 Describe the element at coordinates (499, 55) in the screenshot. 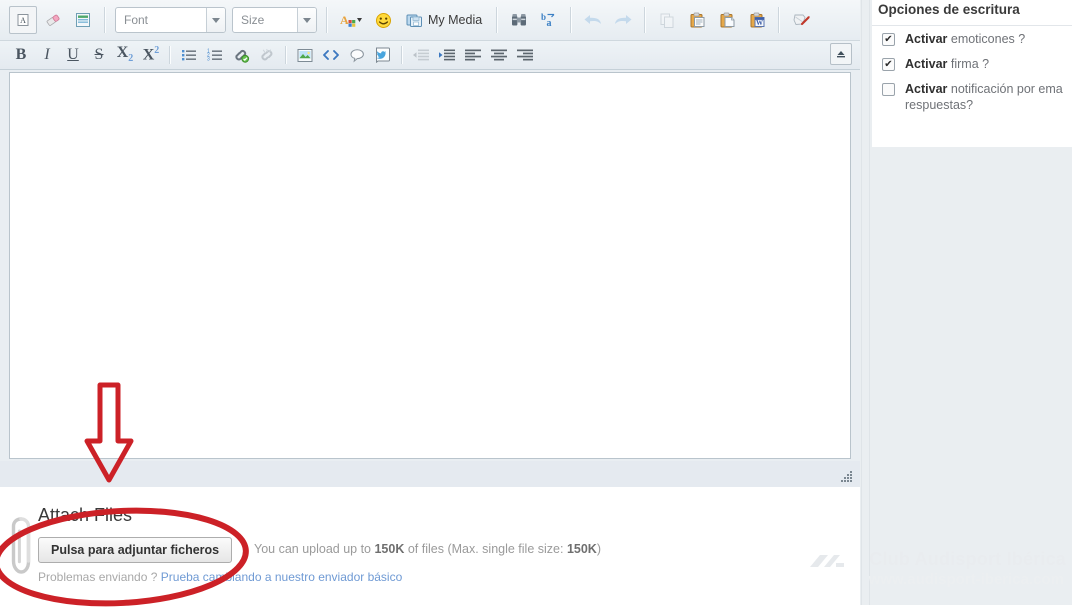

I see `align-center-button` at that location.